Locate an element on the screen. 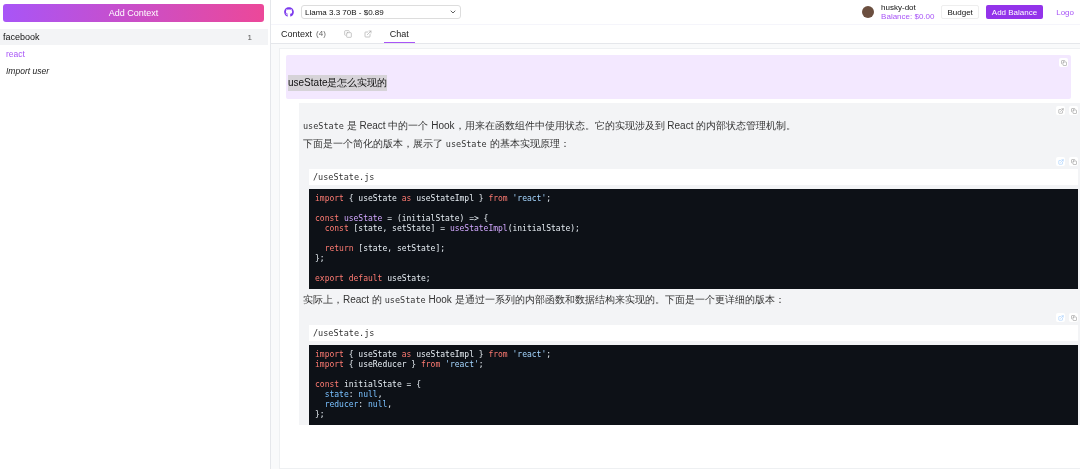  budget-button: Budget is located at coordinates (960, 12).